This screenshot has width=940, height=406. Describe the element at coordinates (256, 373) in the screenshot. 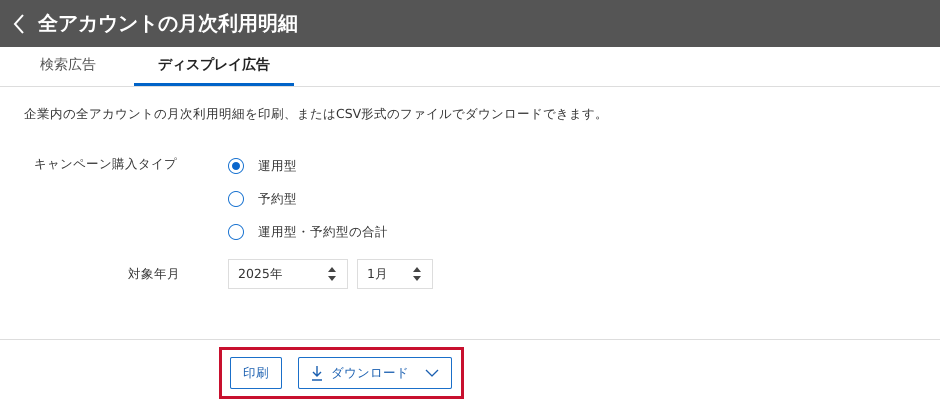

I see `print-button: 印刷` at that location.